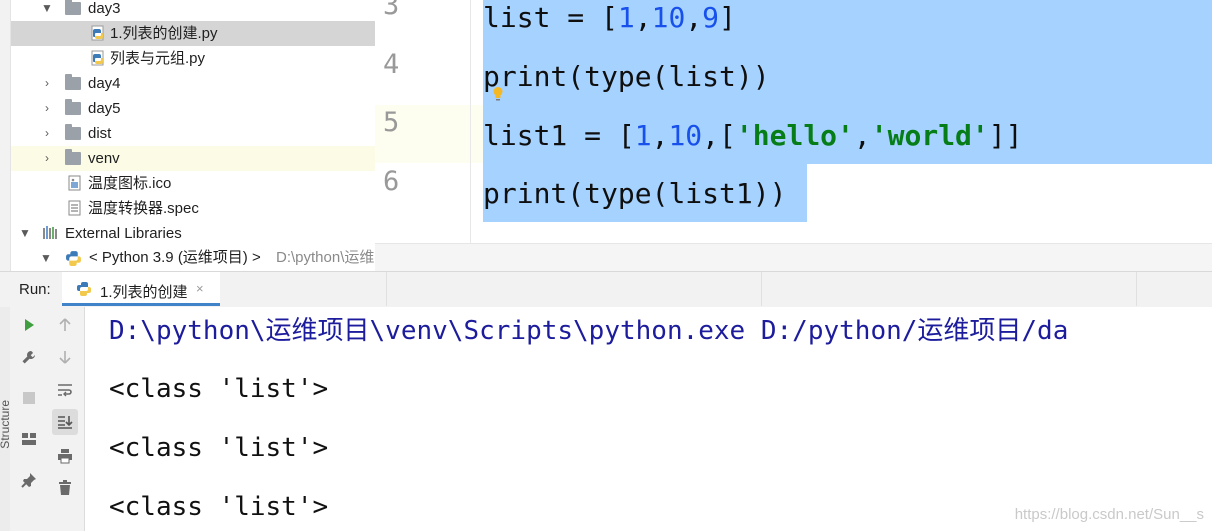 Image resolution: width=1212 pixels, height=531 pixels. What do you see at coordinates (74, 183) in the screenshot?
I see `image-file-icon` at bounding box center [74, 183].